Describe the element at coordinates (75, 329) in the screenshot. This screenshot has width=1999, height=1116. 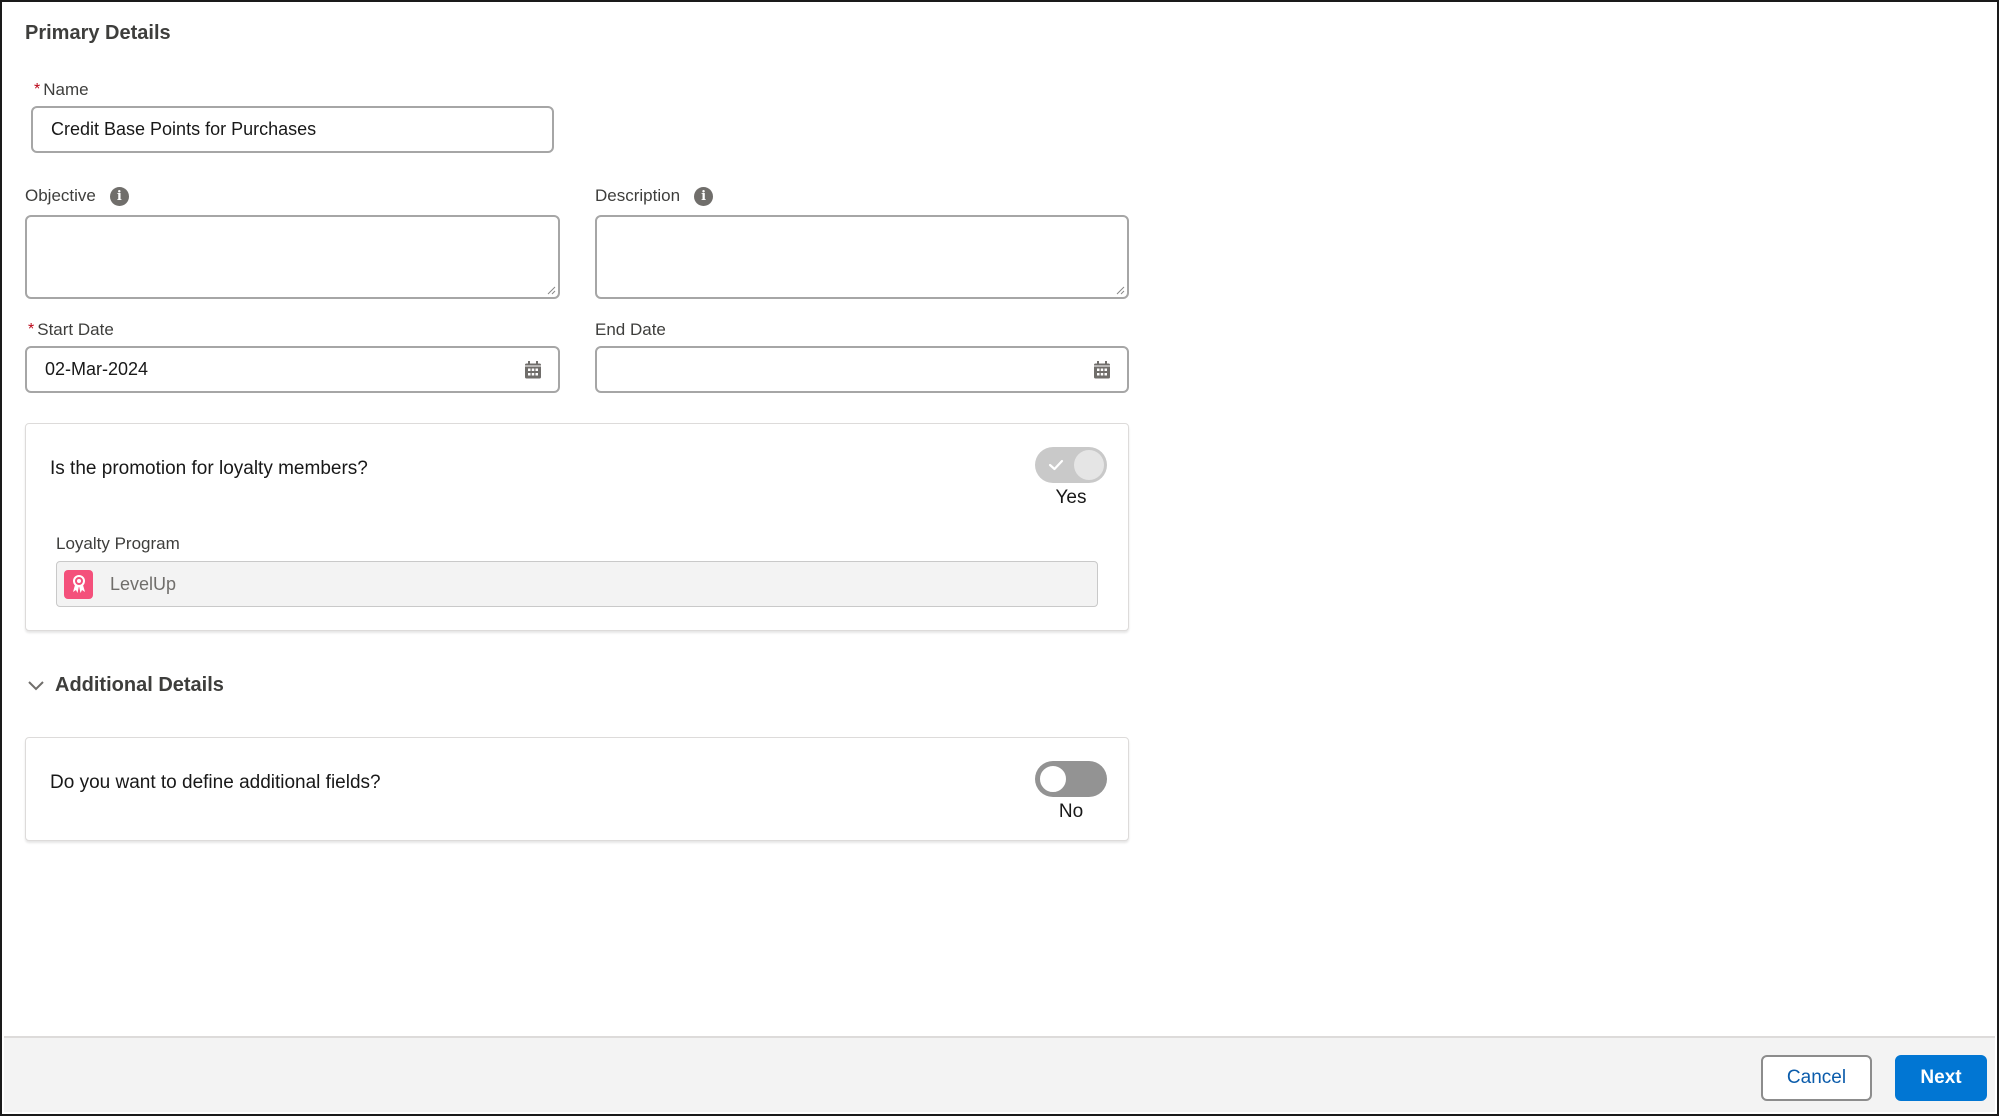
I see `start-date-label-text: Start Date` at that location.